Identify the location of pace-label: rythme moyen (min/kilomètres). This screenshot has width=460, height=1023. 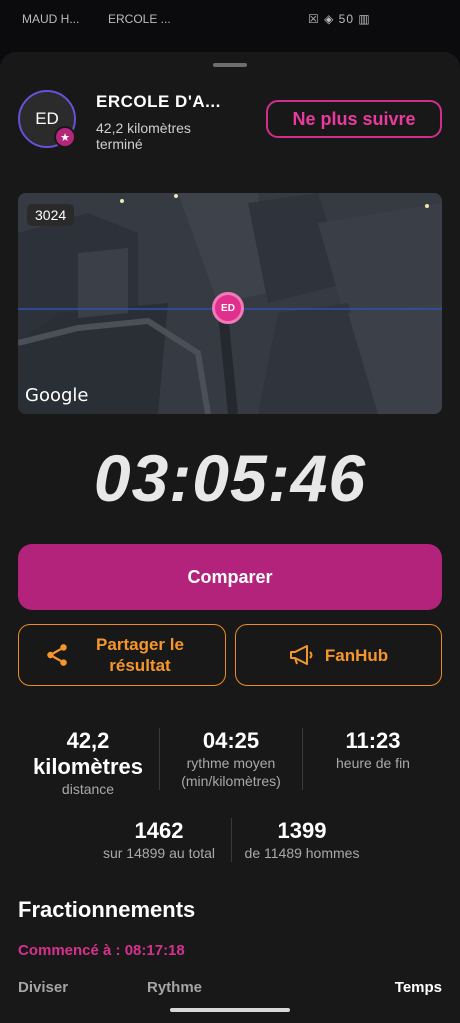
(231, 772).